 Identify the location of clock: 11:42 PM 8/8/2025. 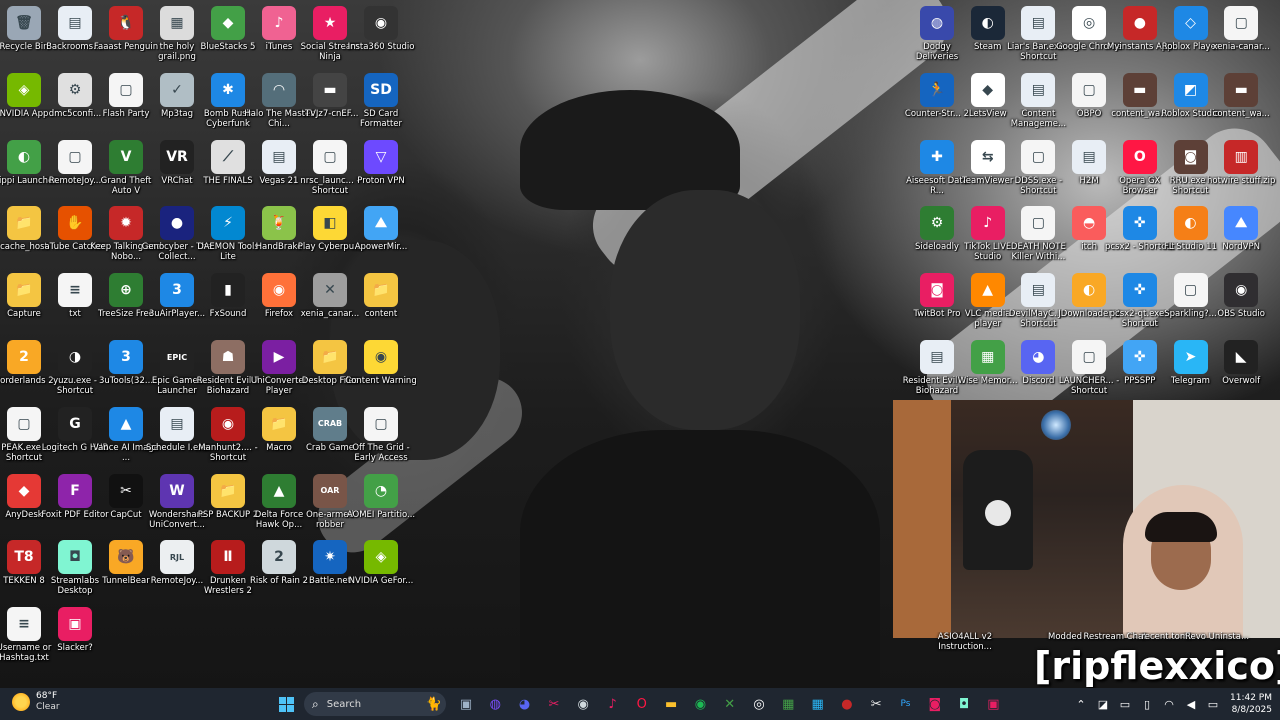
(1251, 704).